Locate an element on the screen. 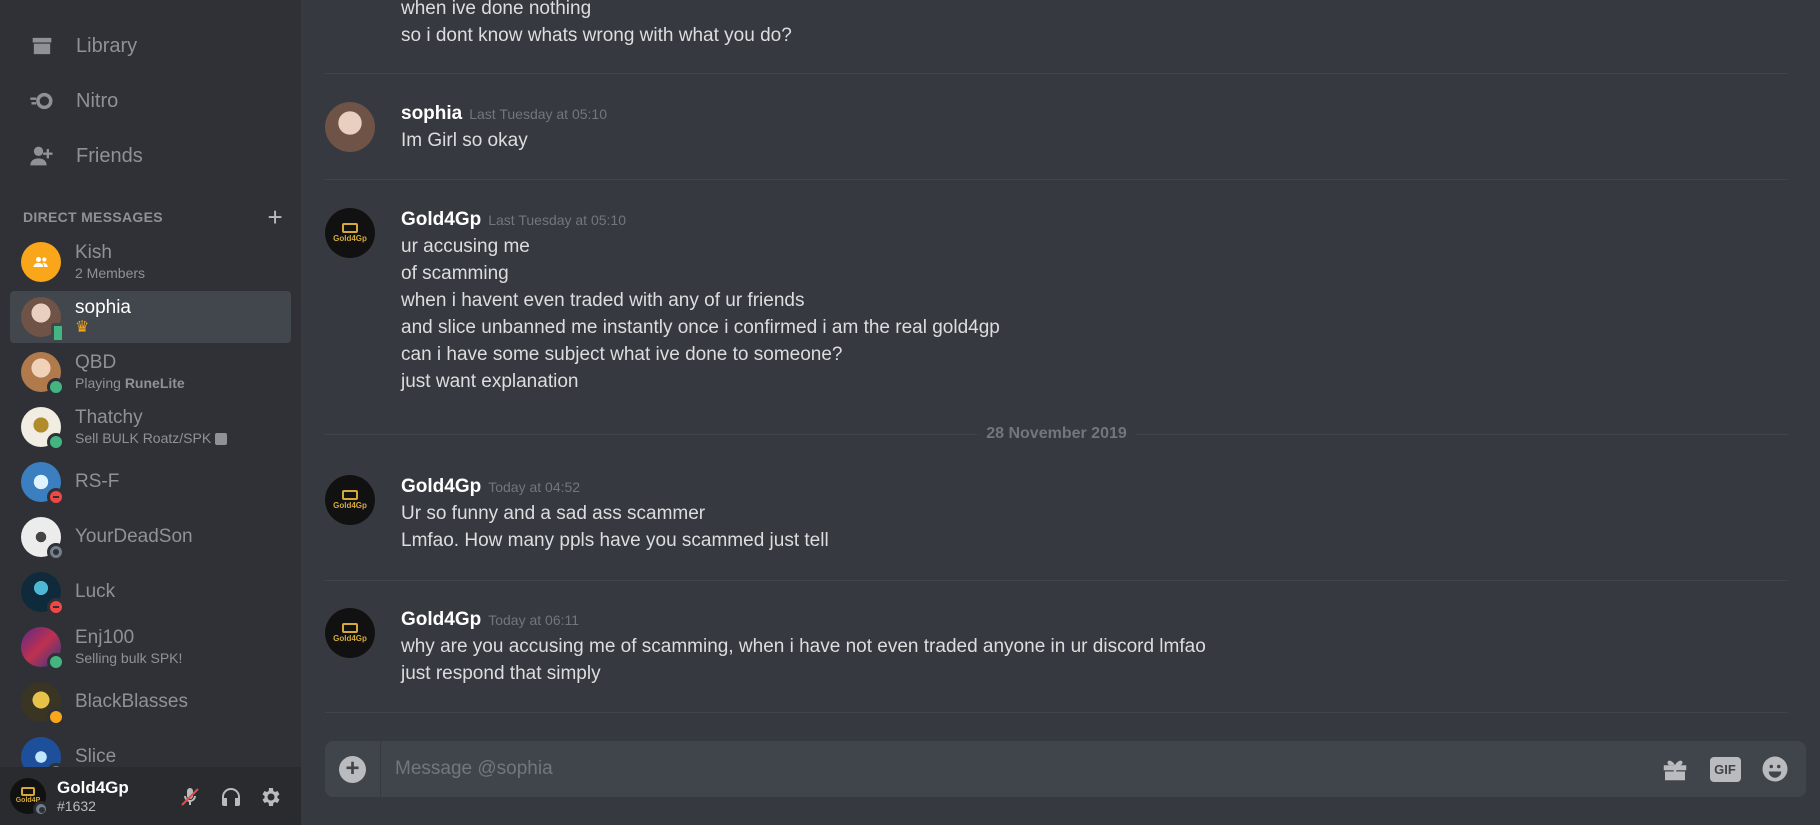  upload-button: + is located at coordinates (353, 769).